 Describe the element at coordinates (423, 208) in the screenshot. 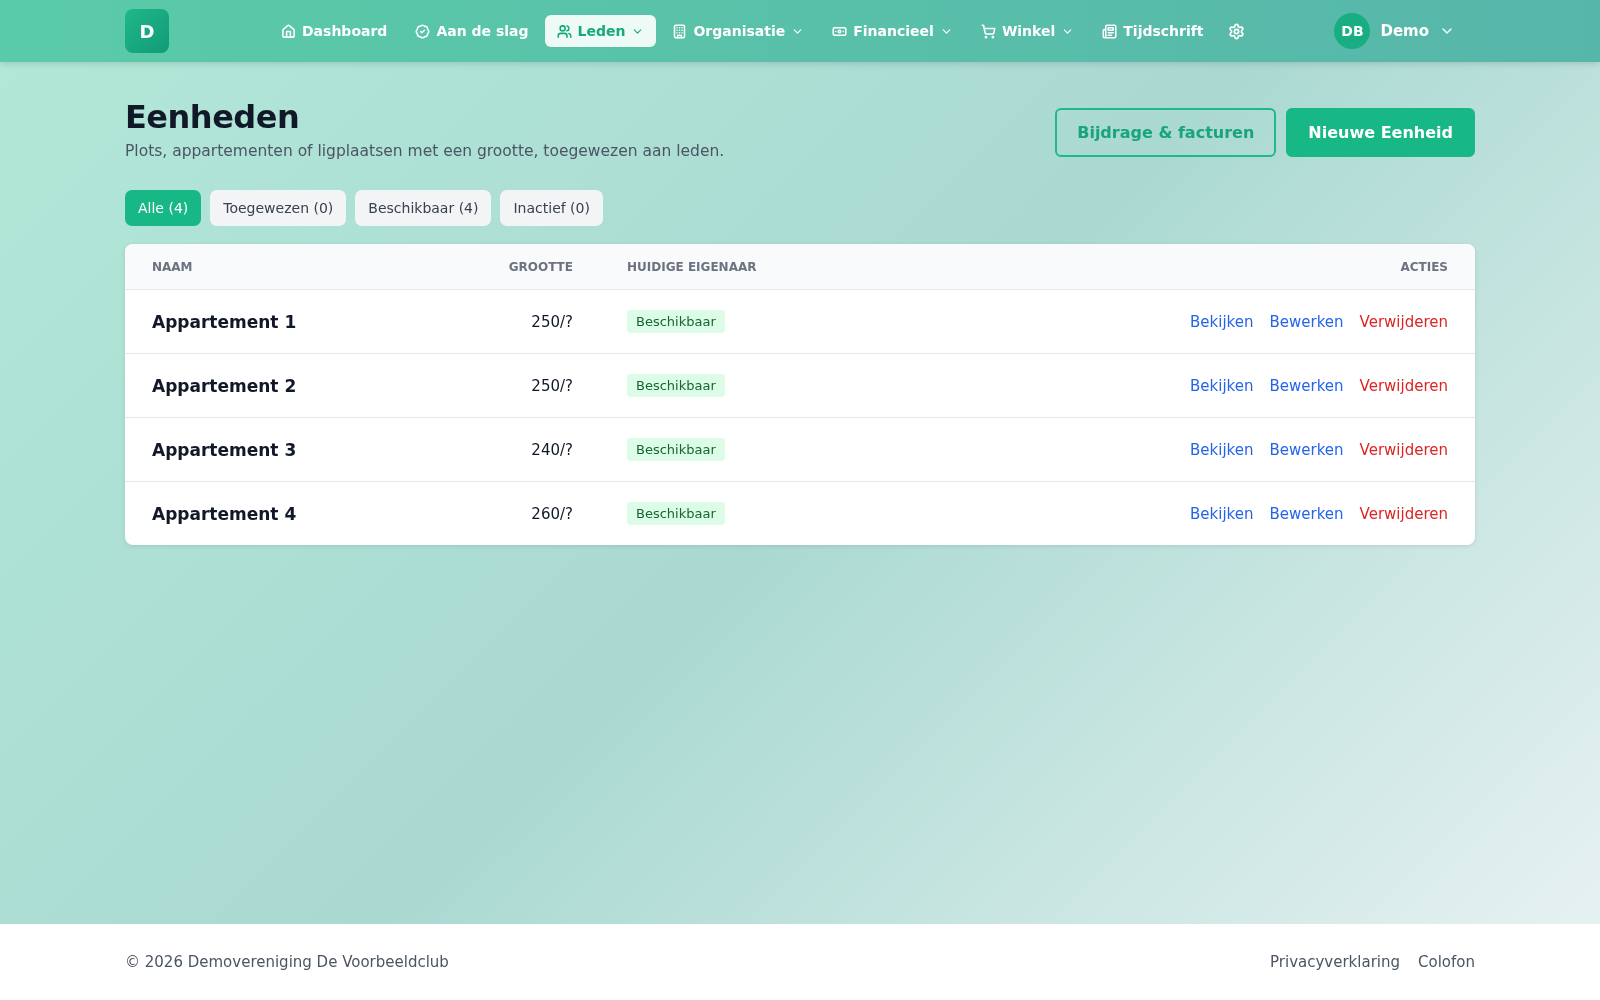

I see `filter-tab: Beschikbaar (4)` at that location.